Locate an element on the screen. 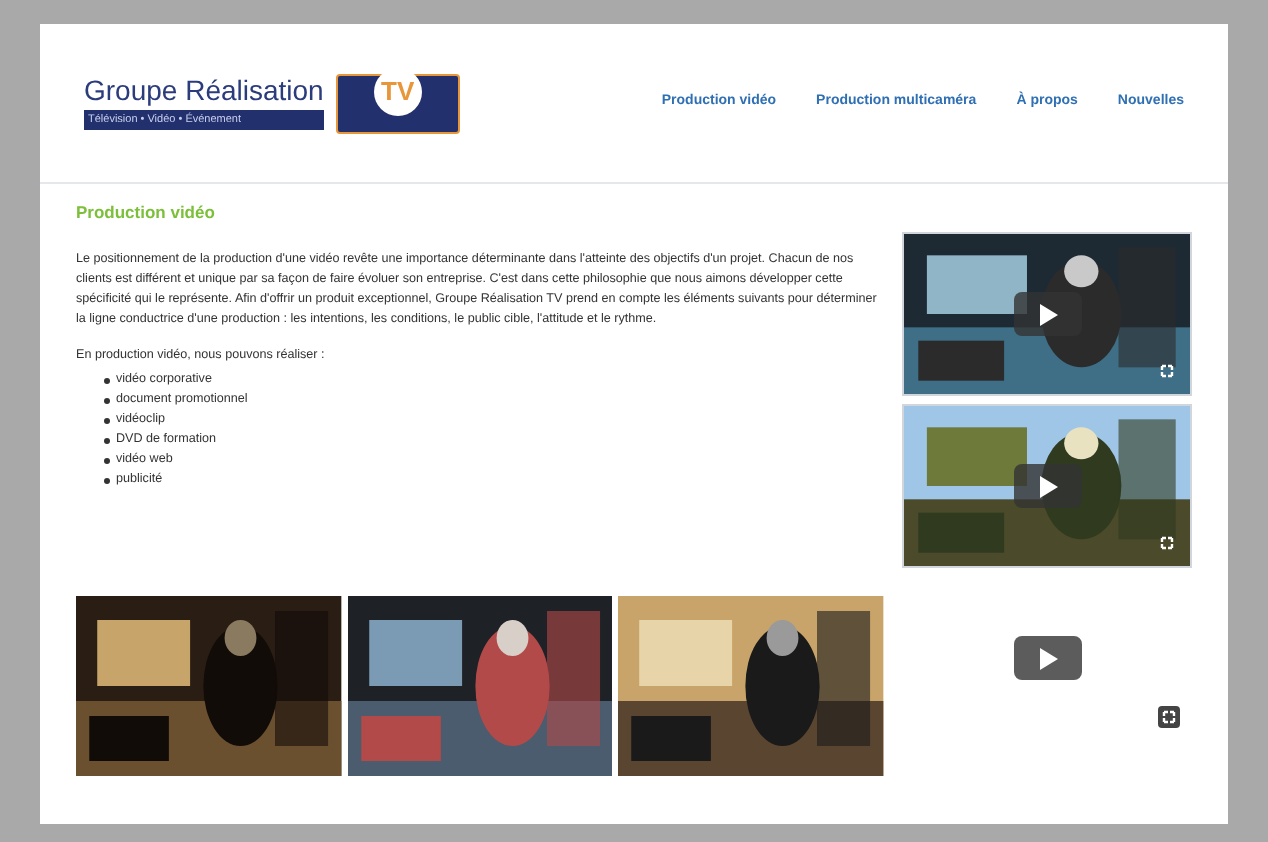  page-heading: Production vidéo is located at coordinates (146, 213).